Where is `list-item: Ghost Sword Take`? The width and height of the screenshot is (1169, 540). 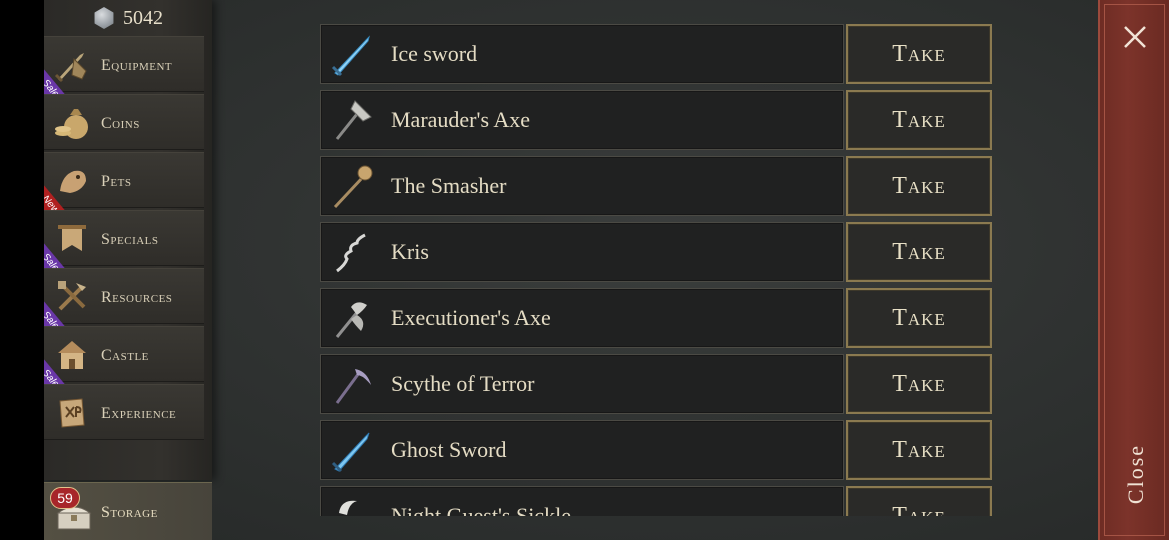 list-item: Ghost Sword Take is located at coordinates (656, 450).